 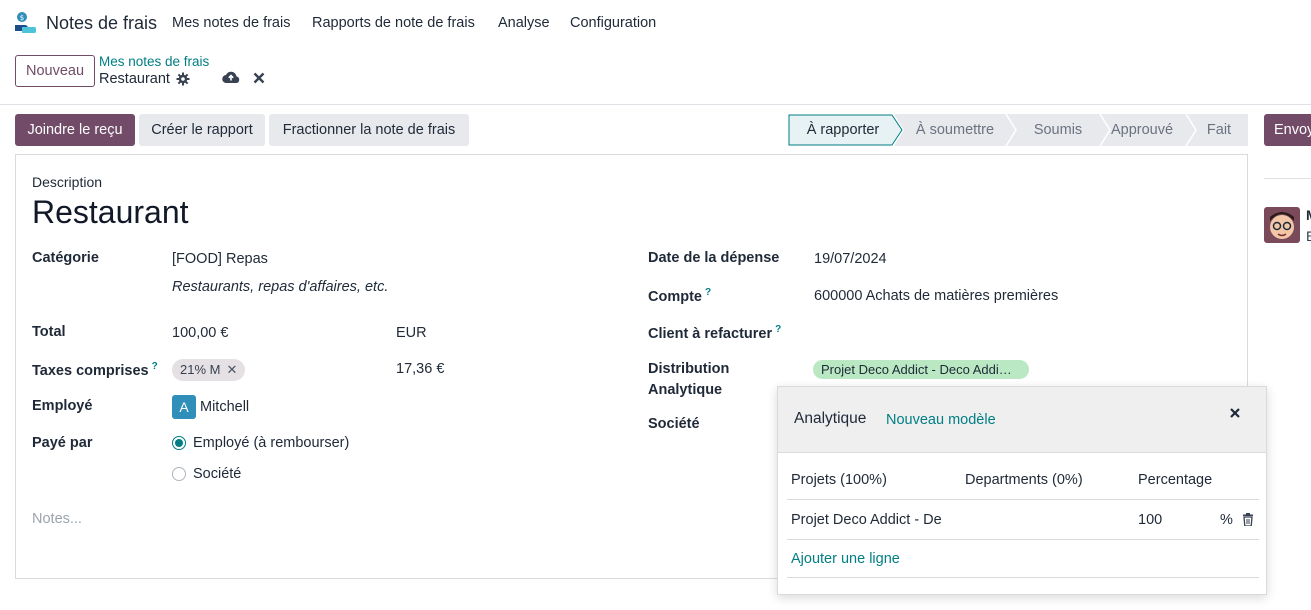 I want to click on paid-by-label: Payé par, so click(x=62, y=443).